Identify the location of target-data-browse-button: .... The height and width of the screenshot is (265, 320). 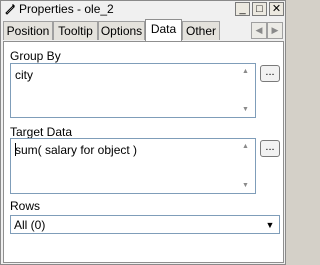
(270, 148).